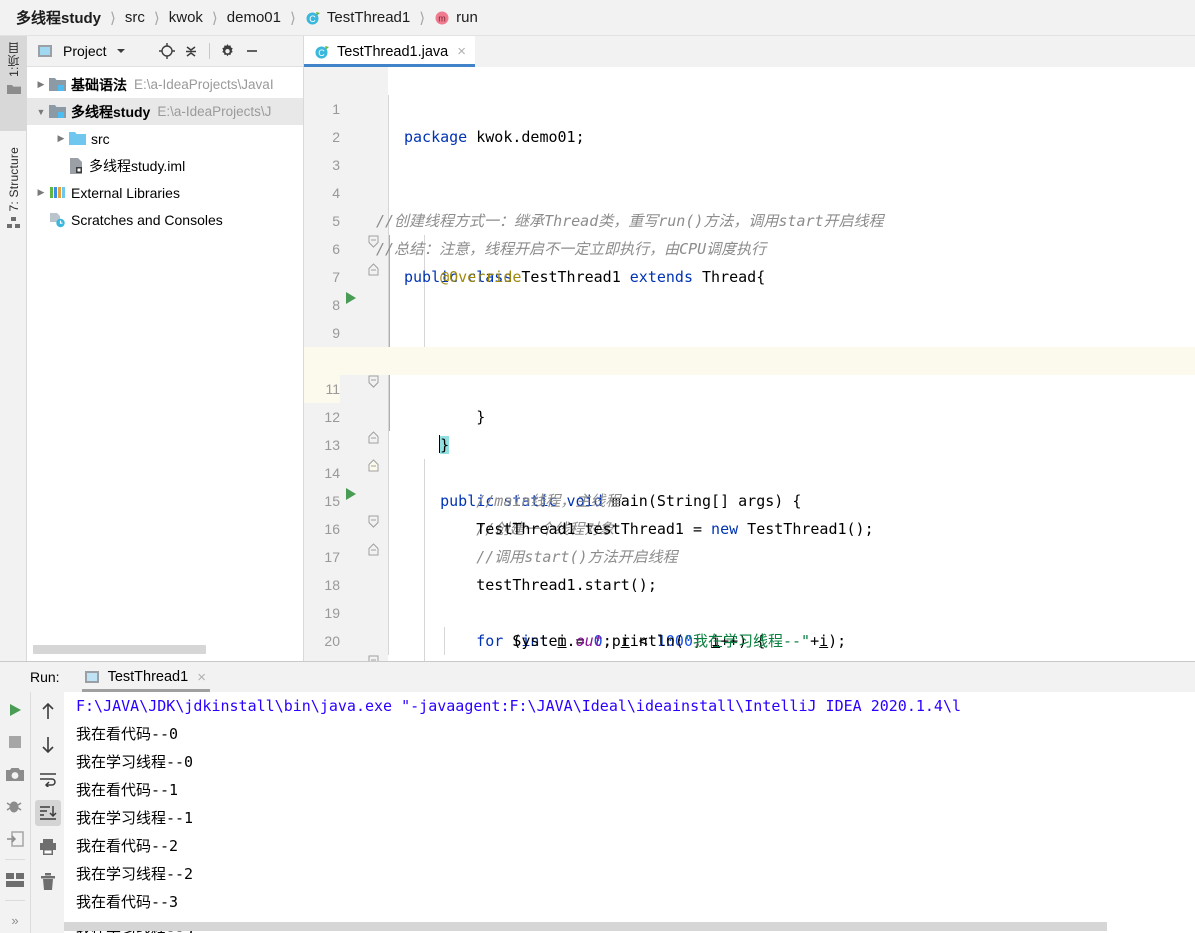  Describe the element at coordinates (48, 779) in the screenshot. I see `soft-wrap-icon` at that location.